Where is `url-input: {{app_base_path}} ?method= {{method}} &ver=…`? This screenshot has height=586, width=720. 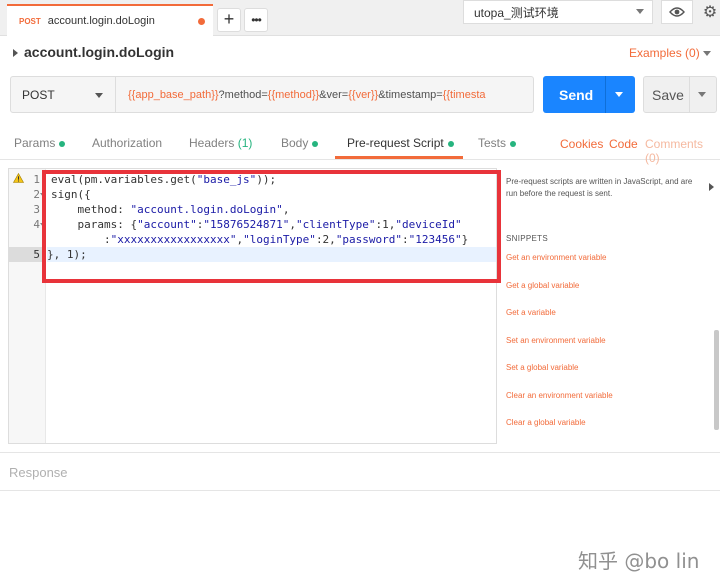 url-input: {{app_base_path}} ?method= {{method}} &ver=… is located at coordinates (325, 94).